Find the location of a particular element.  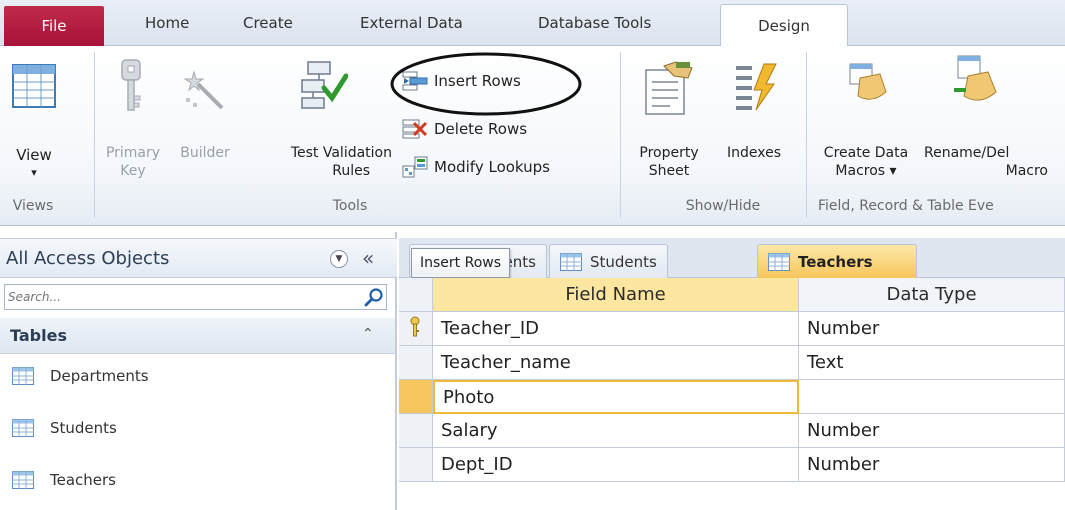

wand-icon is located at coordinates (204, 90).